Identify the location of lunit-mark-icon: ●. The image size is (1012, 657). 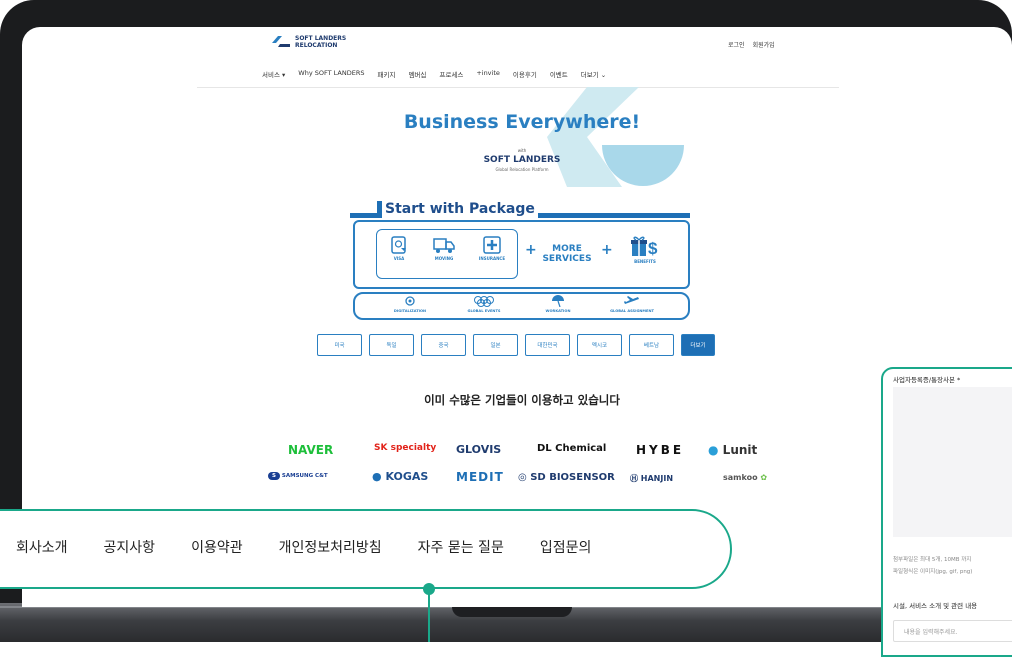
(713, 450).